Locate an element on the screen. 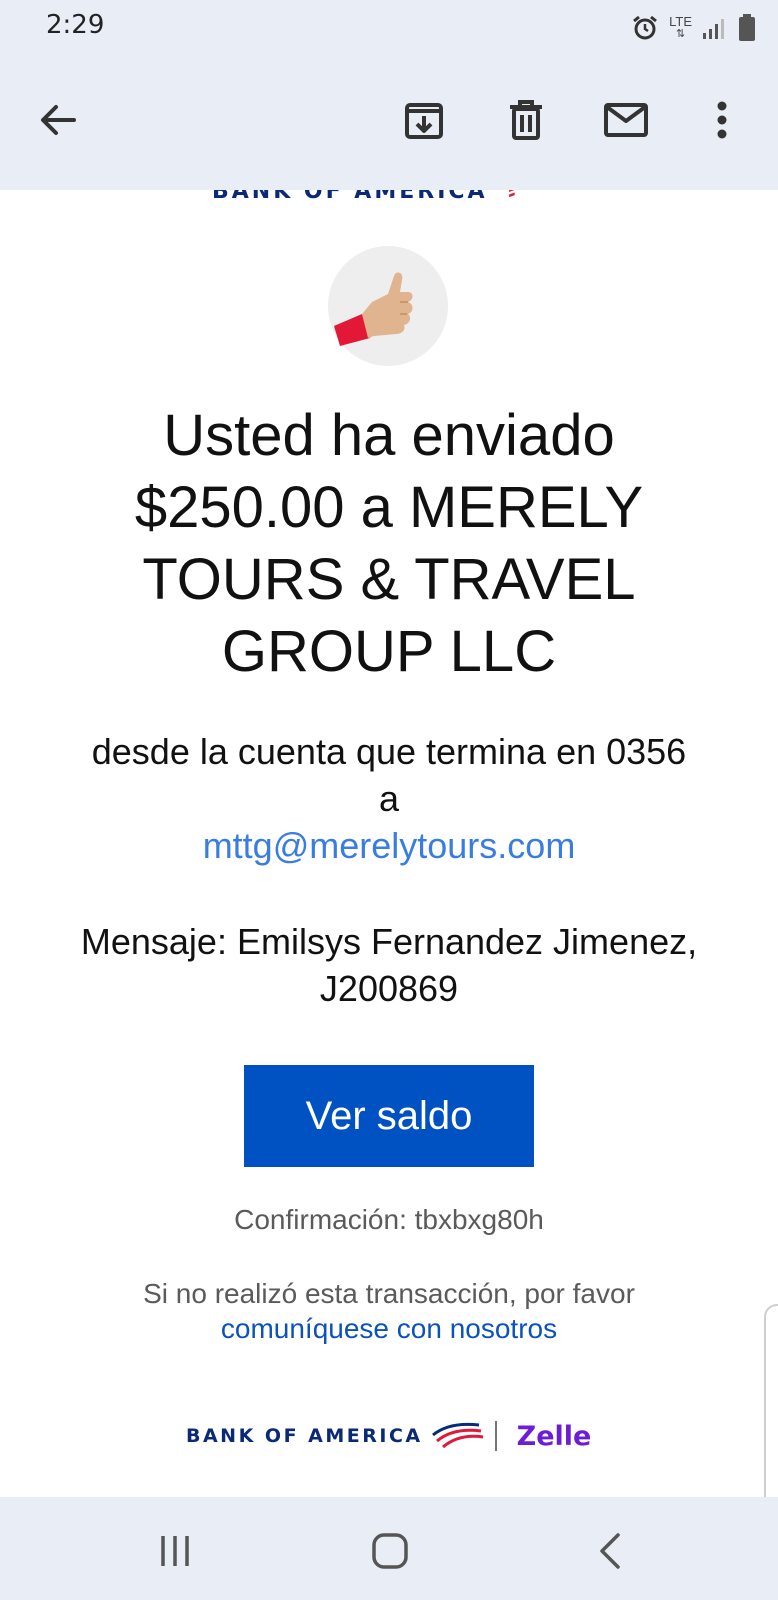 This screenshot has height=1600, width=778. zelle-logo: Zelle is located at coordinates (554, 1436).